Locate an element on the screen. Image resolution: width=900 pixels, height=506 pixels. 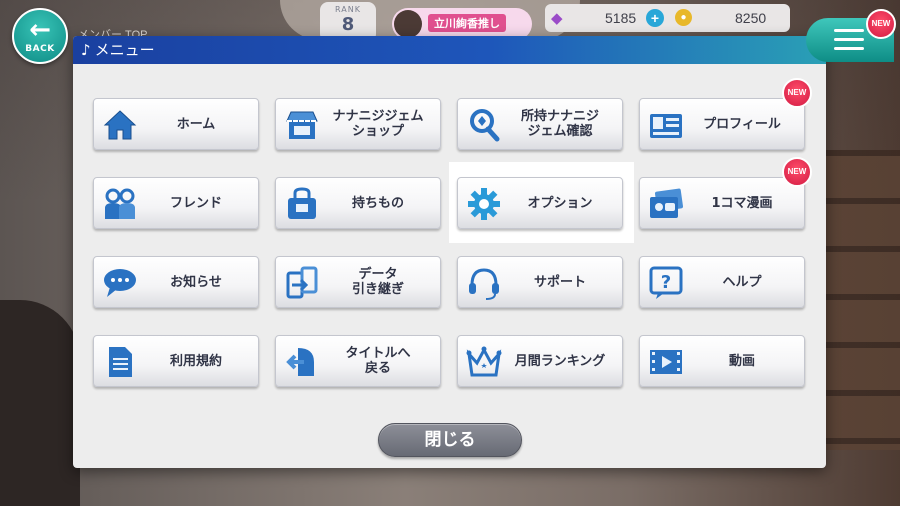
menu-item-label: サポート is located at coordinates (559, 282).